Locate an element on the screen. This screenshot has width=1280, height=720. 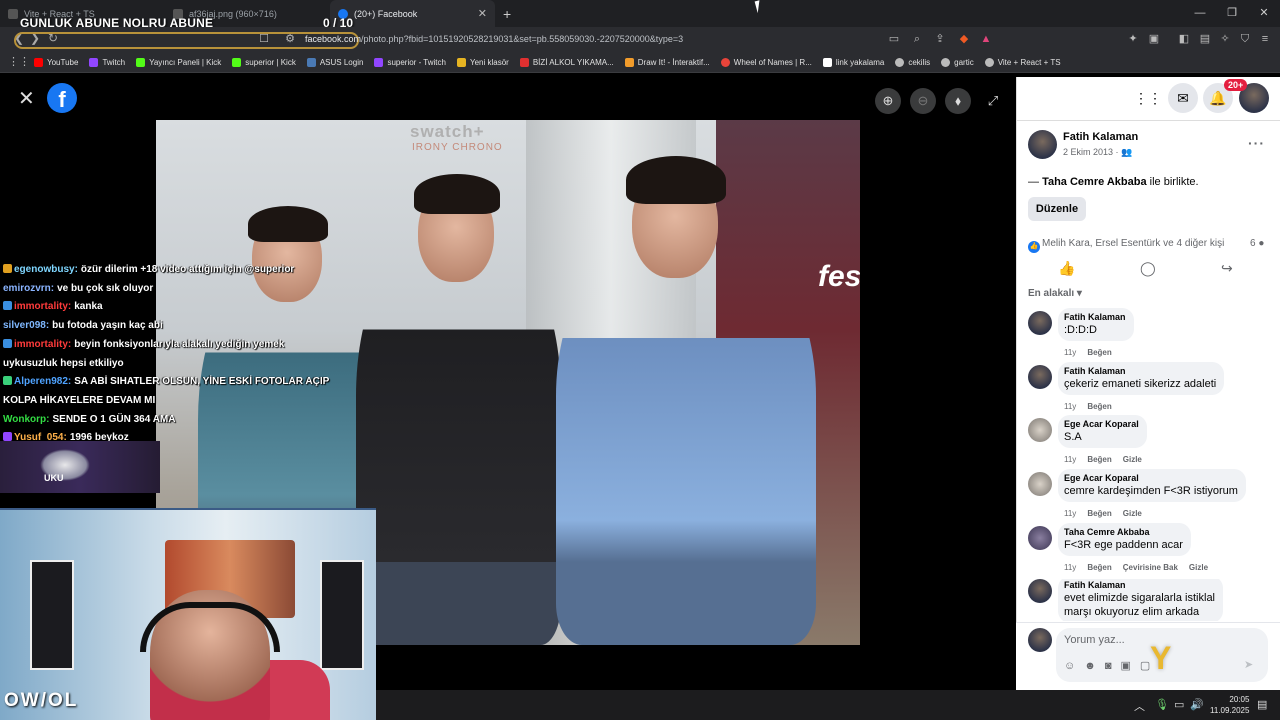
comment-count: 6 ● is located at coordinates (1257, 243).